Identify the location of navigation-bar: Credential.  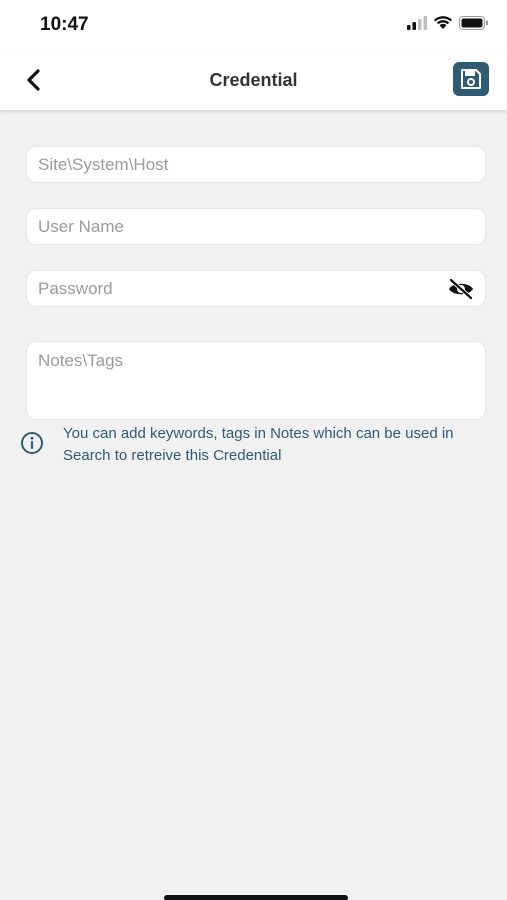
(253, 80).